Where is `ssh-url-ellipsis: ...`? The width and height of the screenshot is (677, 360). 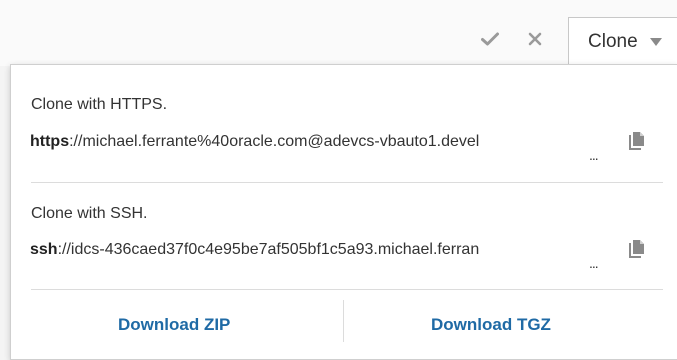 ssh-url-ellipsis: ... is located at coordinates (594, 263).